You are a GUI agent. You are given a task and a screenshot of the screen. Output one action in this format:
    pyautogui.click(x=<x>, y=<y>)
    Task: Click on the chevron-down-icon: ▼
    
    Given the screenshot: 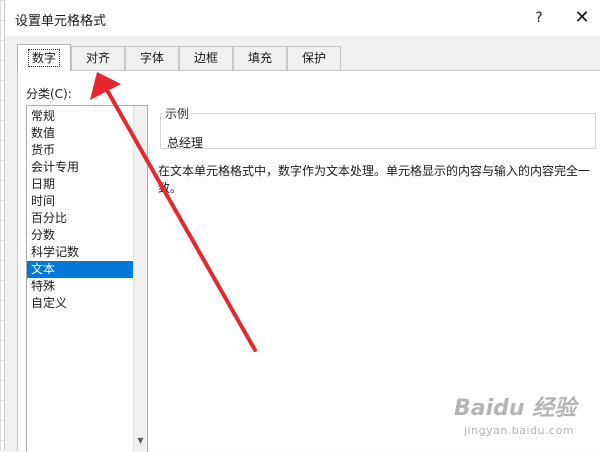 What is the action you would take?
    pyautogui.click(x=140, y=441)
    